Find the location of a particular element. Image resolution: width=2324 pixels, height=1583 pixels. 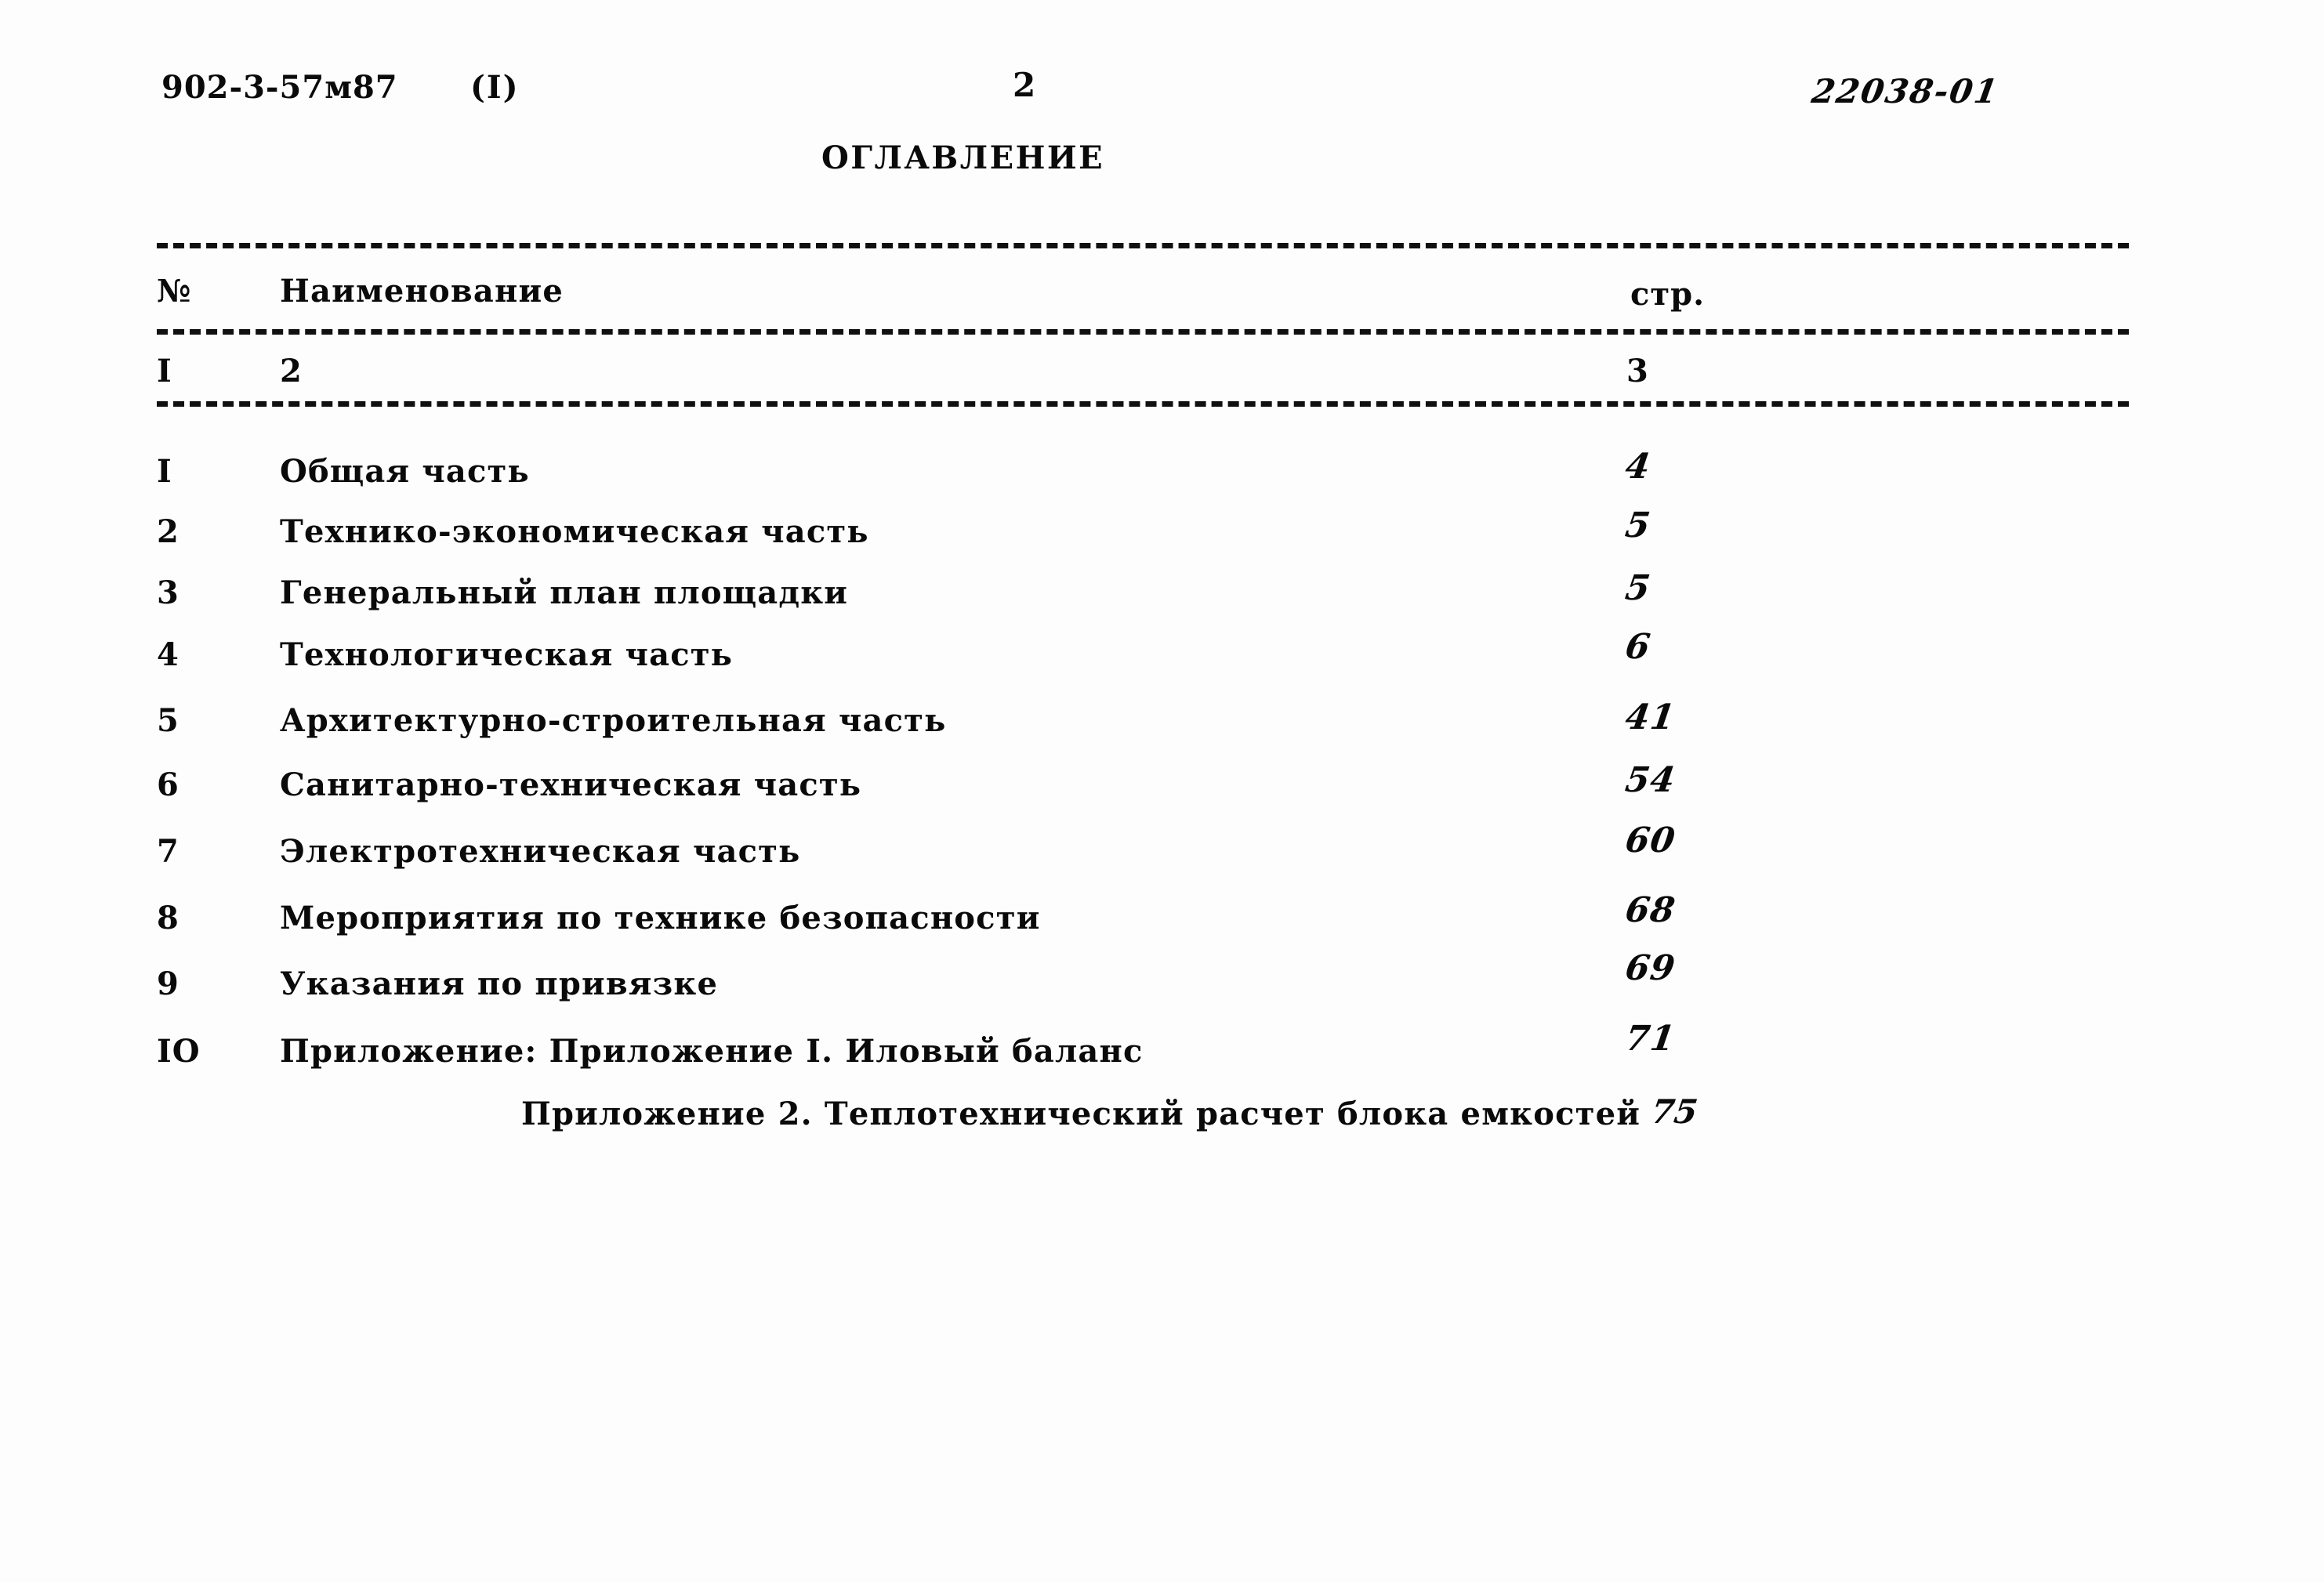

column-index-name: 2 is located at coordinates (291, 371).